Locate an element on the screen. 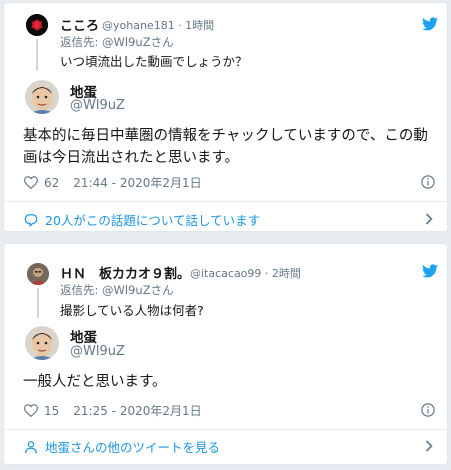 This screenshot has height=470, width=451. replier-handle: @yohane181 · 1時間 is located at coordinates (158, 25).